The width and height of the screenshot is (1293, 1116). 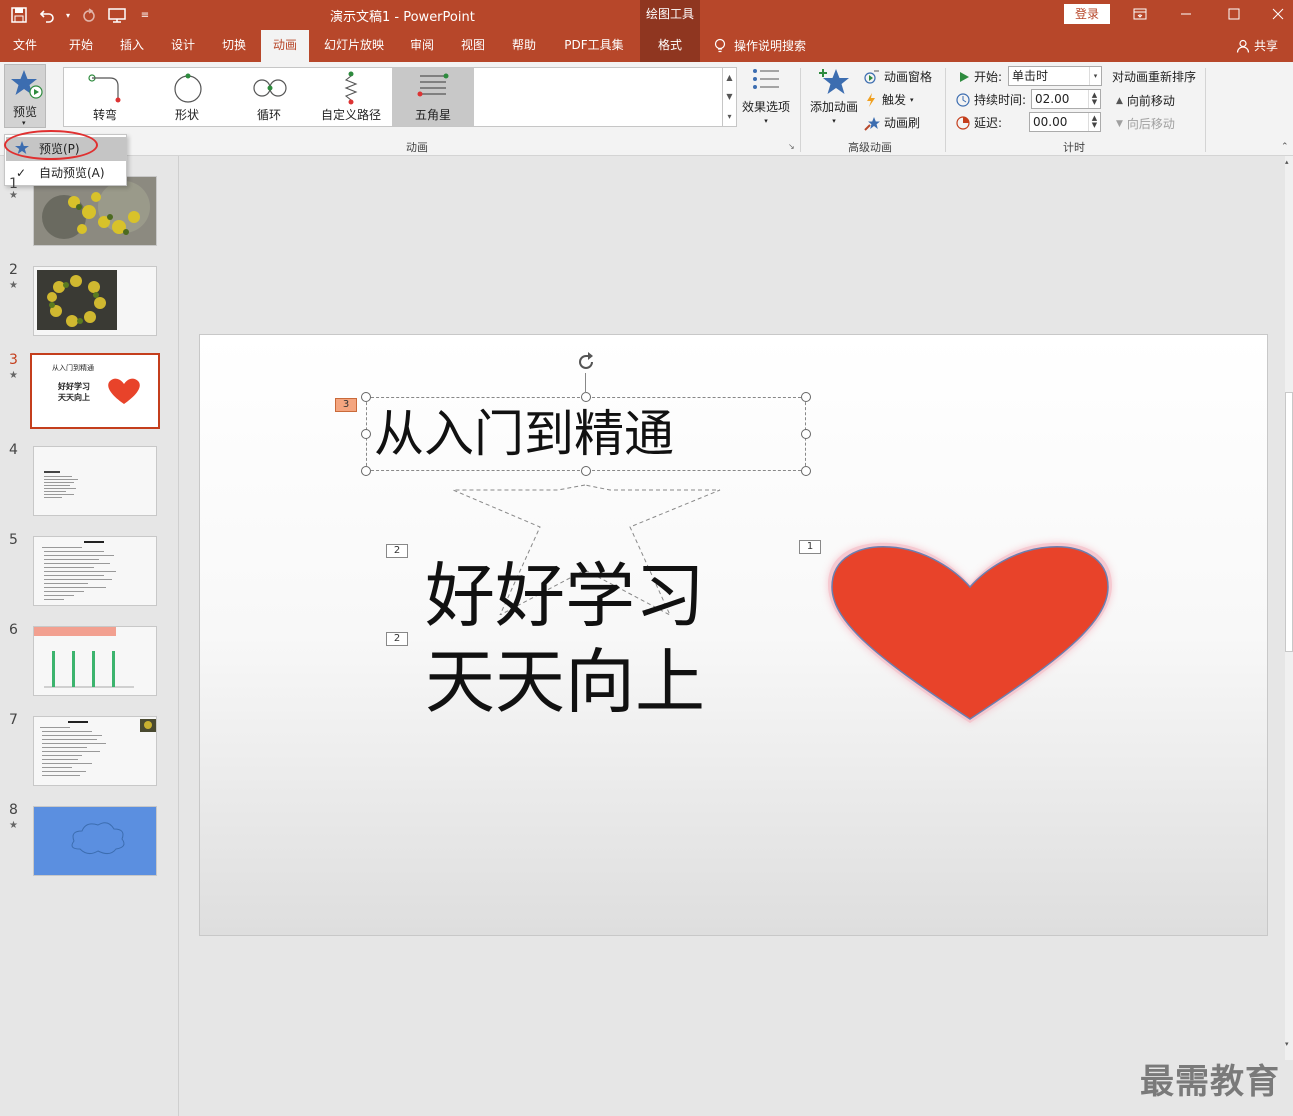 I want to click on start-select: 单击时 ▾, so click(x=1055, y=76).